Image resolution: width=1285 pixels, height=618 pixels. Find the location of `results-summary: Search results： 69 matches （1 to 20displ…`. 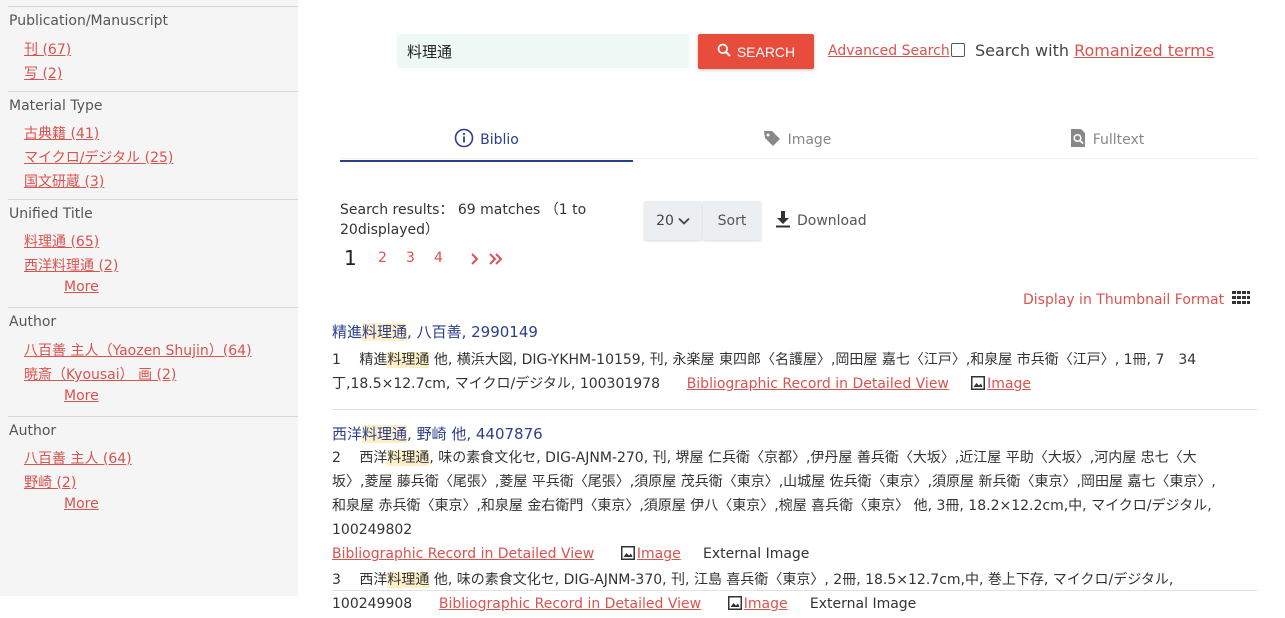

results-summary: Search results： 69 matches （1 to 20displ… is located at coordinates (480, 220).